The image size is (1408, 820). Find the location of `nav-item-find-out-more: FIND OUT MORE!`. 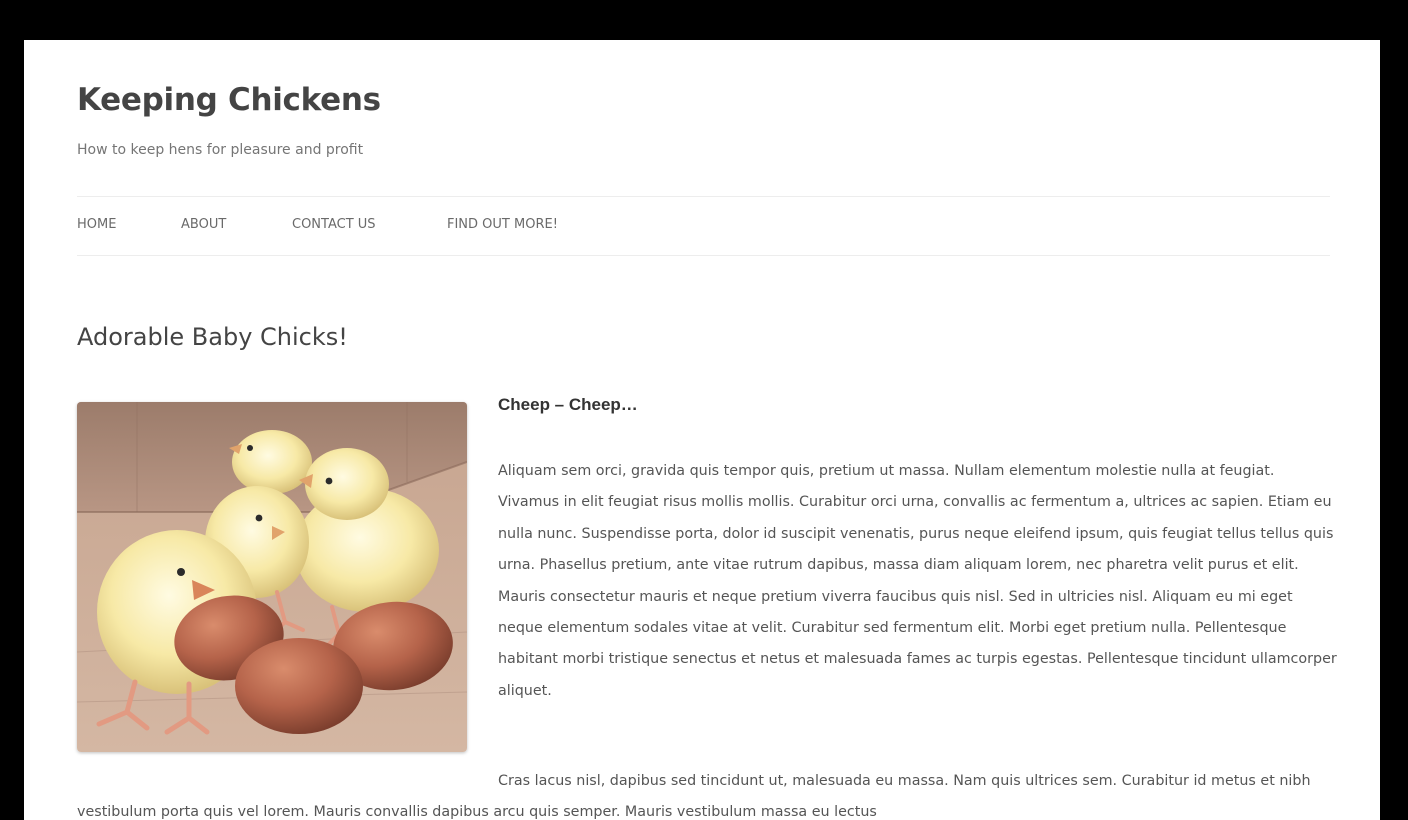

nav-item-find-out-more: FIND OUT MORE! is located at coordinates (502, 224).